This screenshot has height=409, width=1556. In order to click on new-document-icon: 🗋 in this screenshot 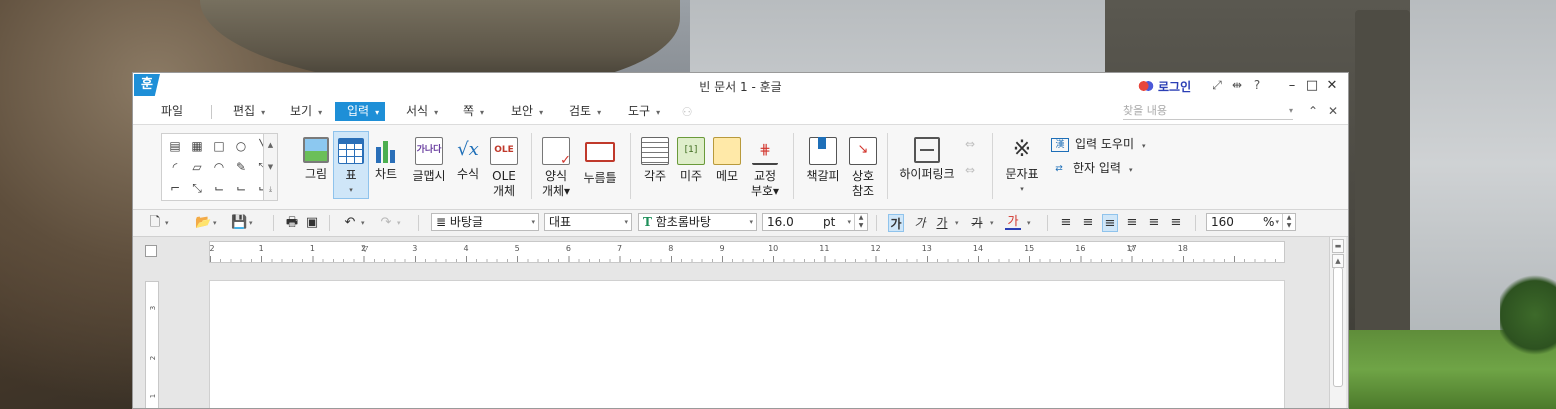, I will do `click(155, 223)`.